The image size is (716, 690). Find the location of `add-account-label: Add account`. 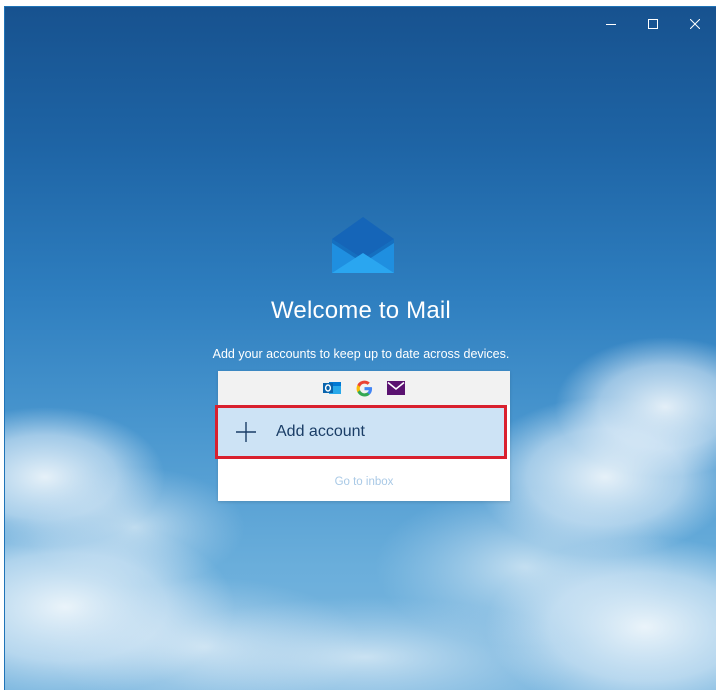

add-account-label: Add account is located at coordinates (320, 431).